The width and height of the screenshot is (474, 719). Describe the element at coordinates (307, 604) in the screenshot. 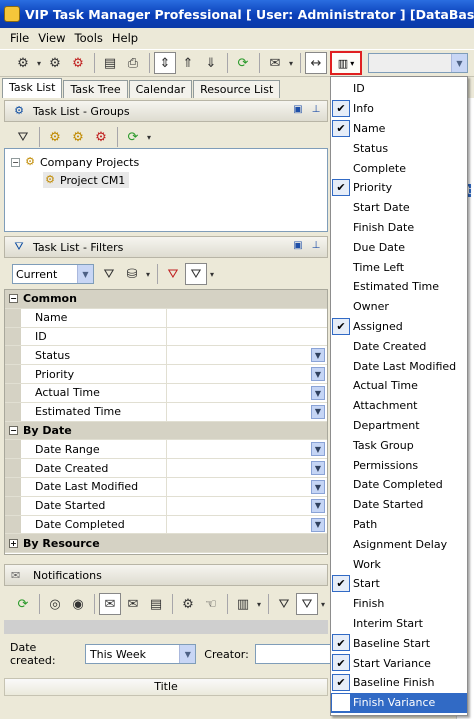

I see `filter-apply-icon: ⛛` at that location.